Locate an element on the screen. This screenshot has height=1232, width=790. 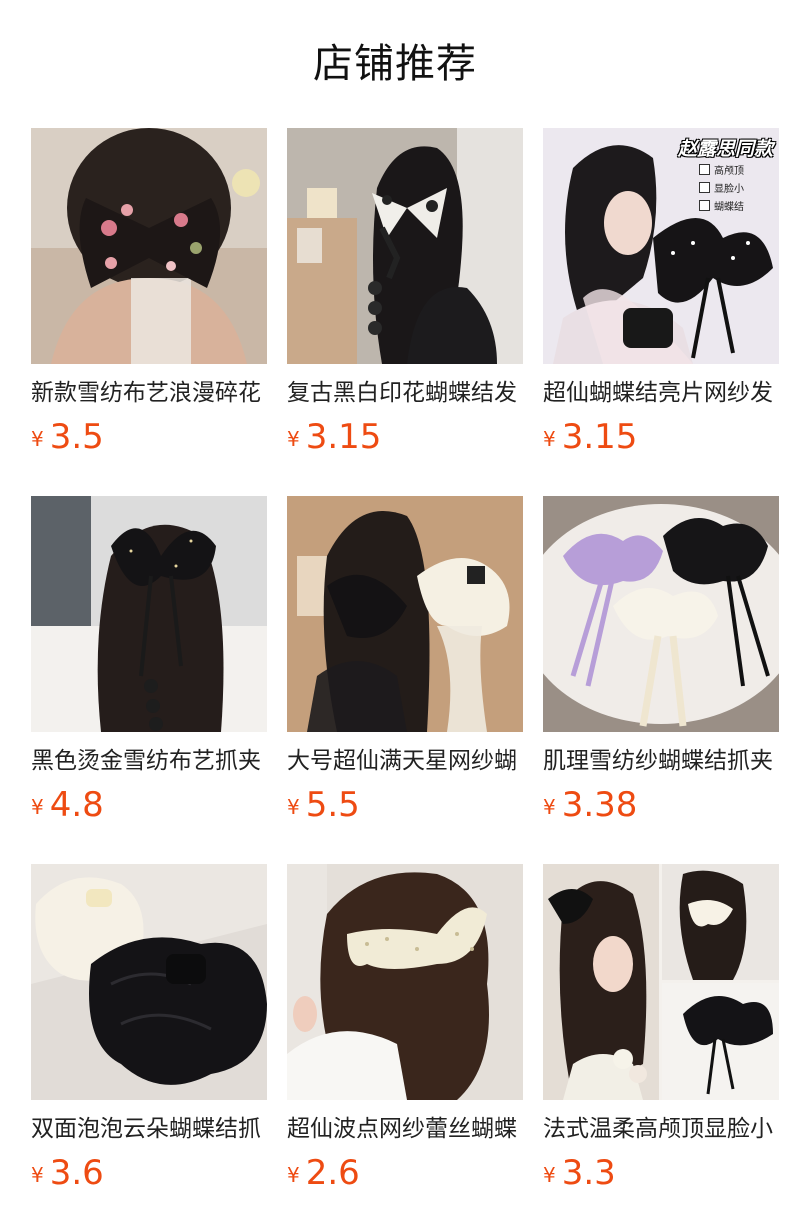
product-card: 法式温柔高颅顶显脸小 ¥3.3 is located at coordinates (661, 1032).